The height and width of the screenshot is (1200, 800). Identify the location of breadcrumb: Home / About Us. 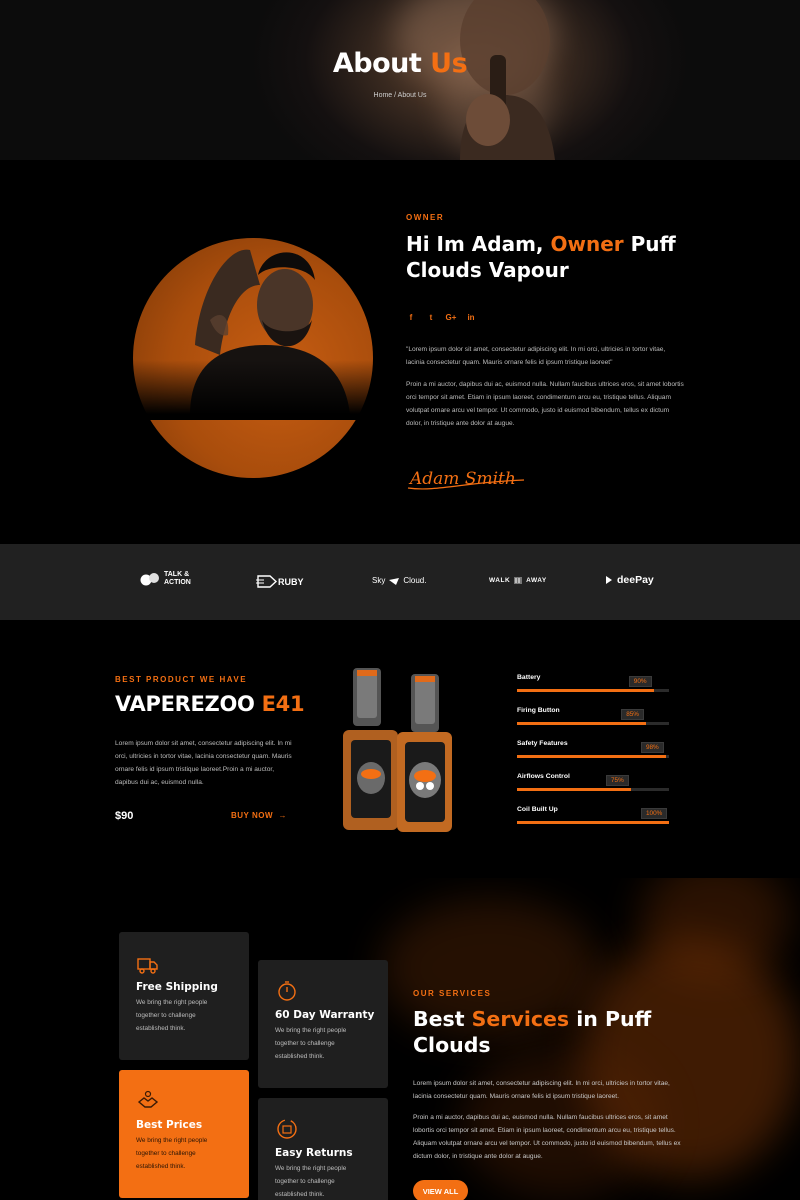
(400, 95).